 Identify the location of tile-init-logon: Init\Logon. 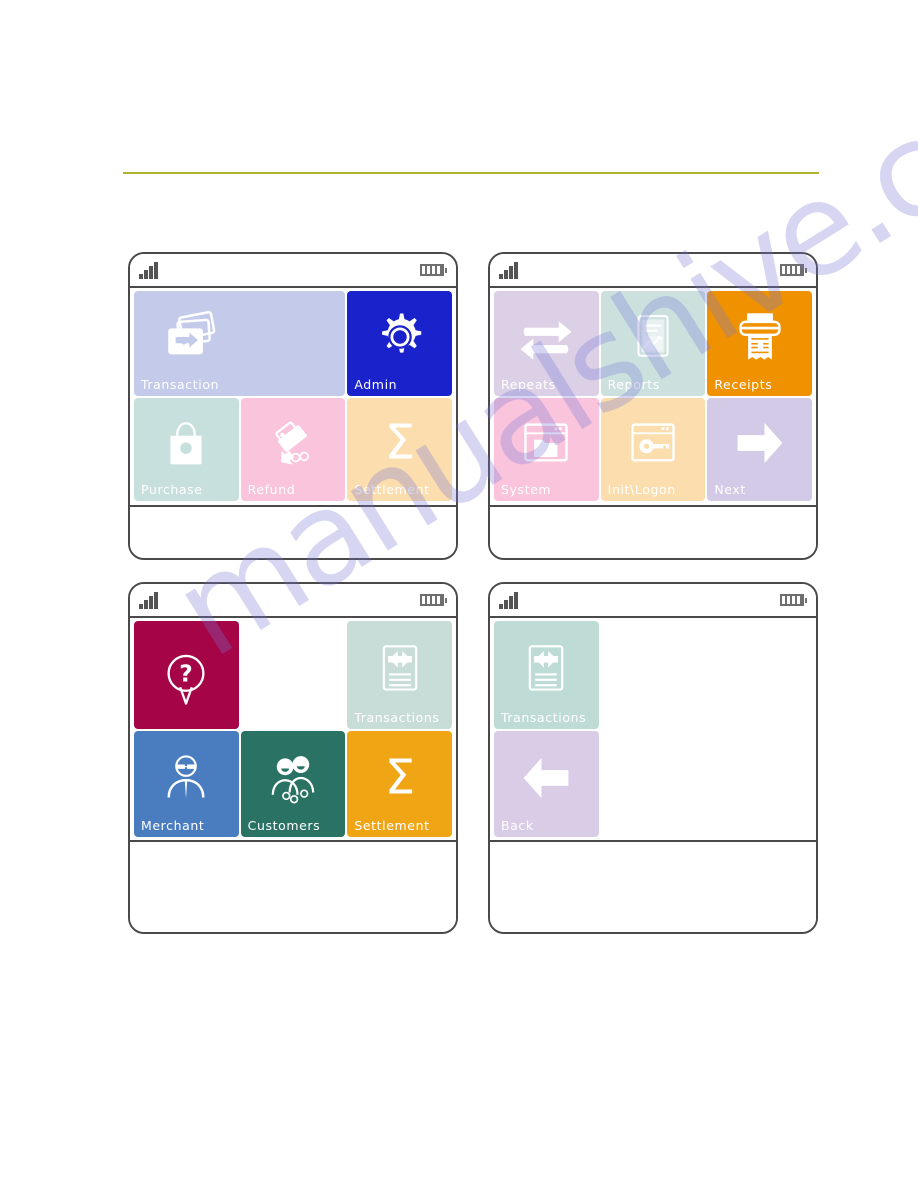
(653, 449).